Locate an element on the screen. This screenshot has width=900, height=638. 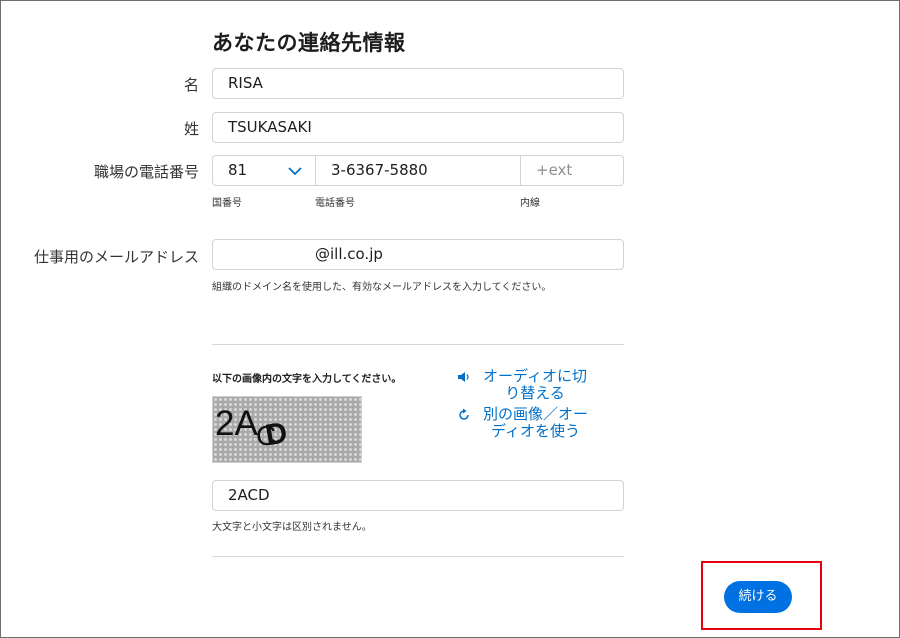
captcha-text-graphic: 2A C D is located at coordinates (252, 428).